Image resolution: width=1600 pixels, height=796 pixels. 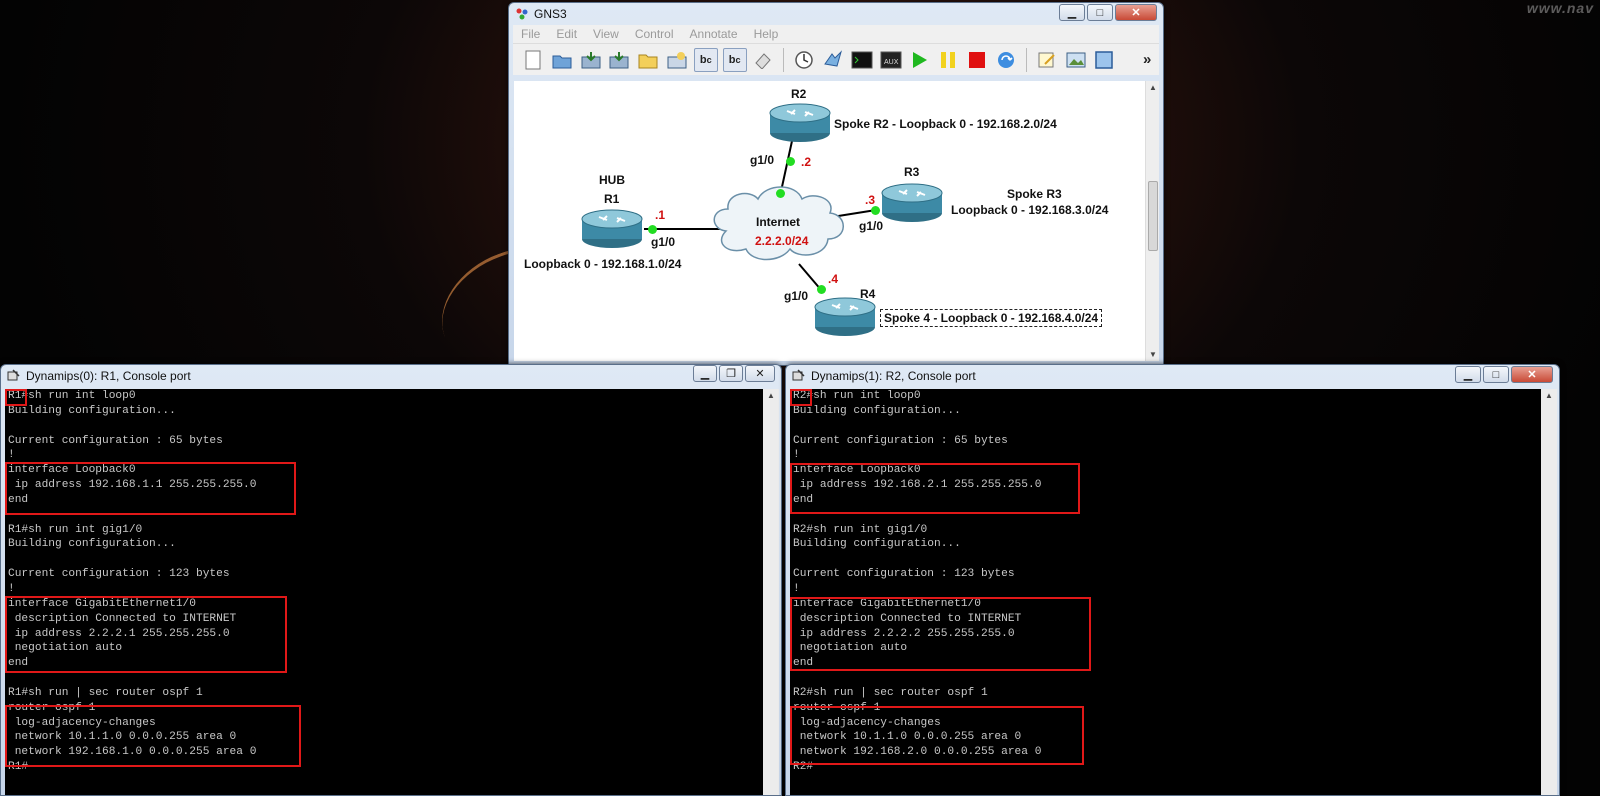 What do you see at coordinates (766, 34) in the screenshot?
I see `menu-help: Help` at bounding box center [766, 34].